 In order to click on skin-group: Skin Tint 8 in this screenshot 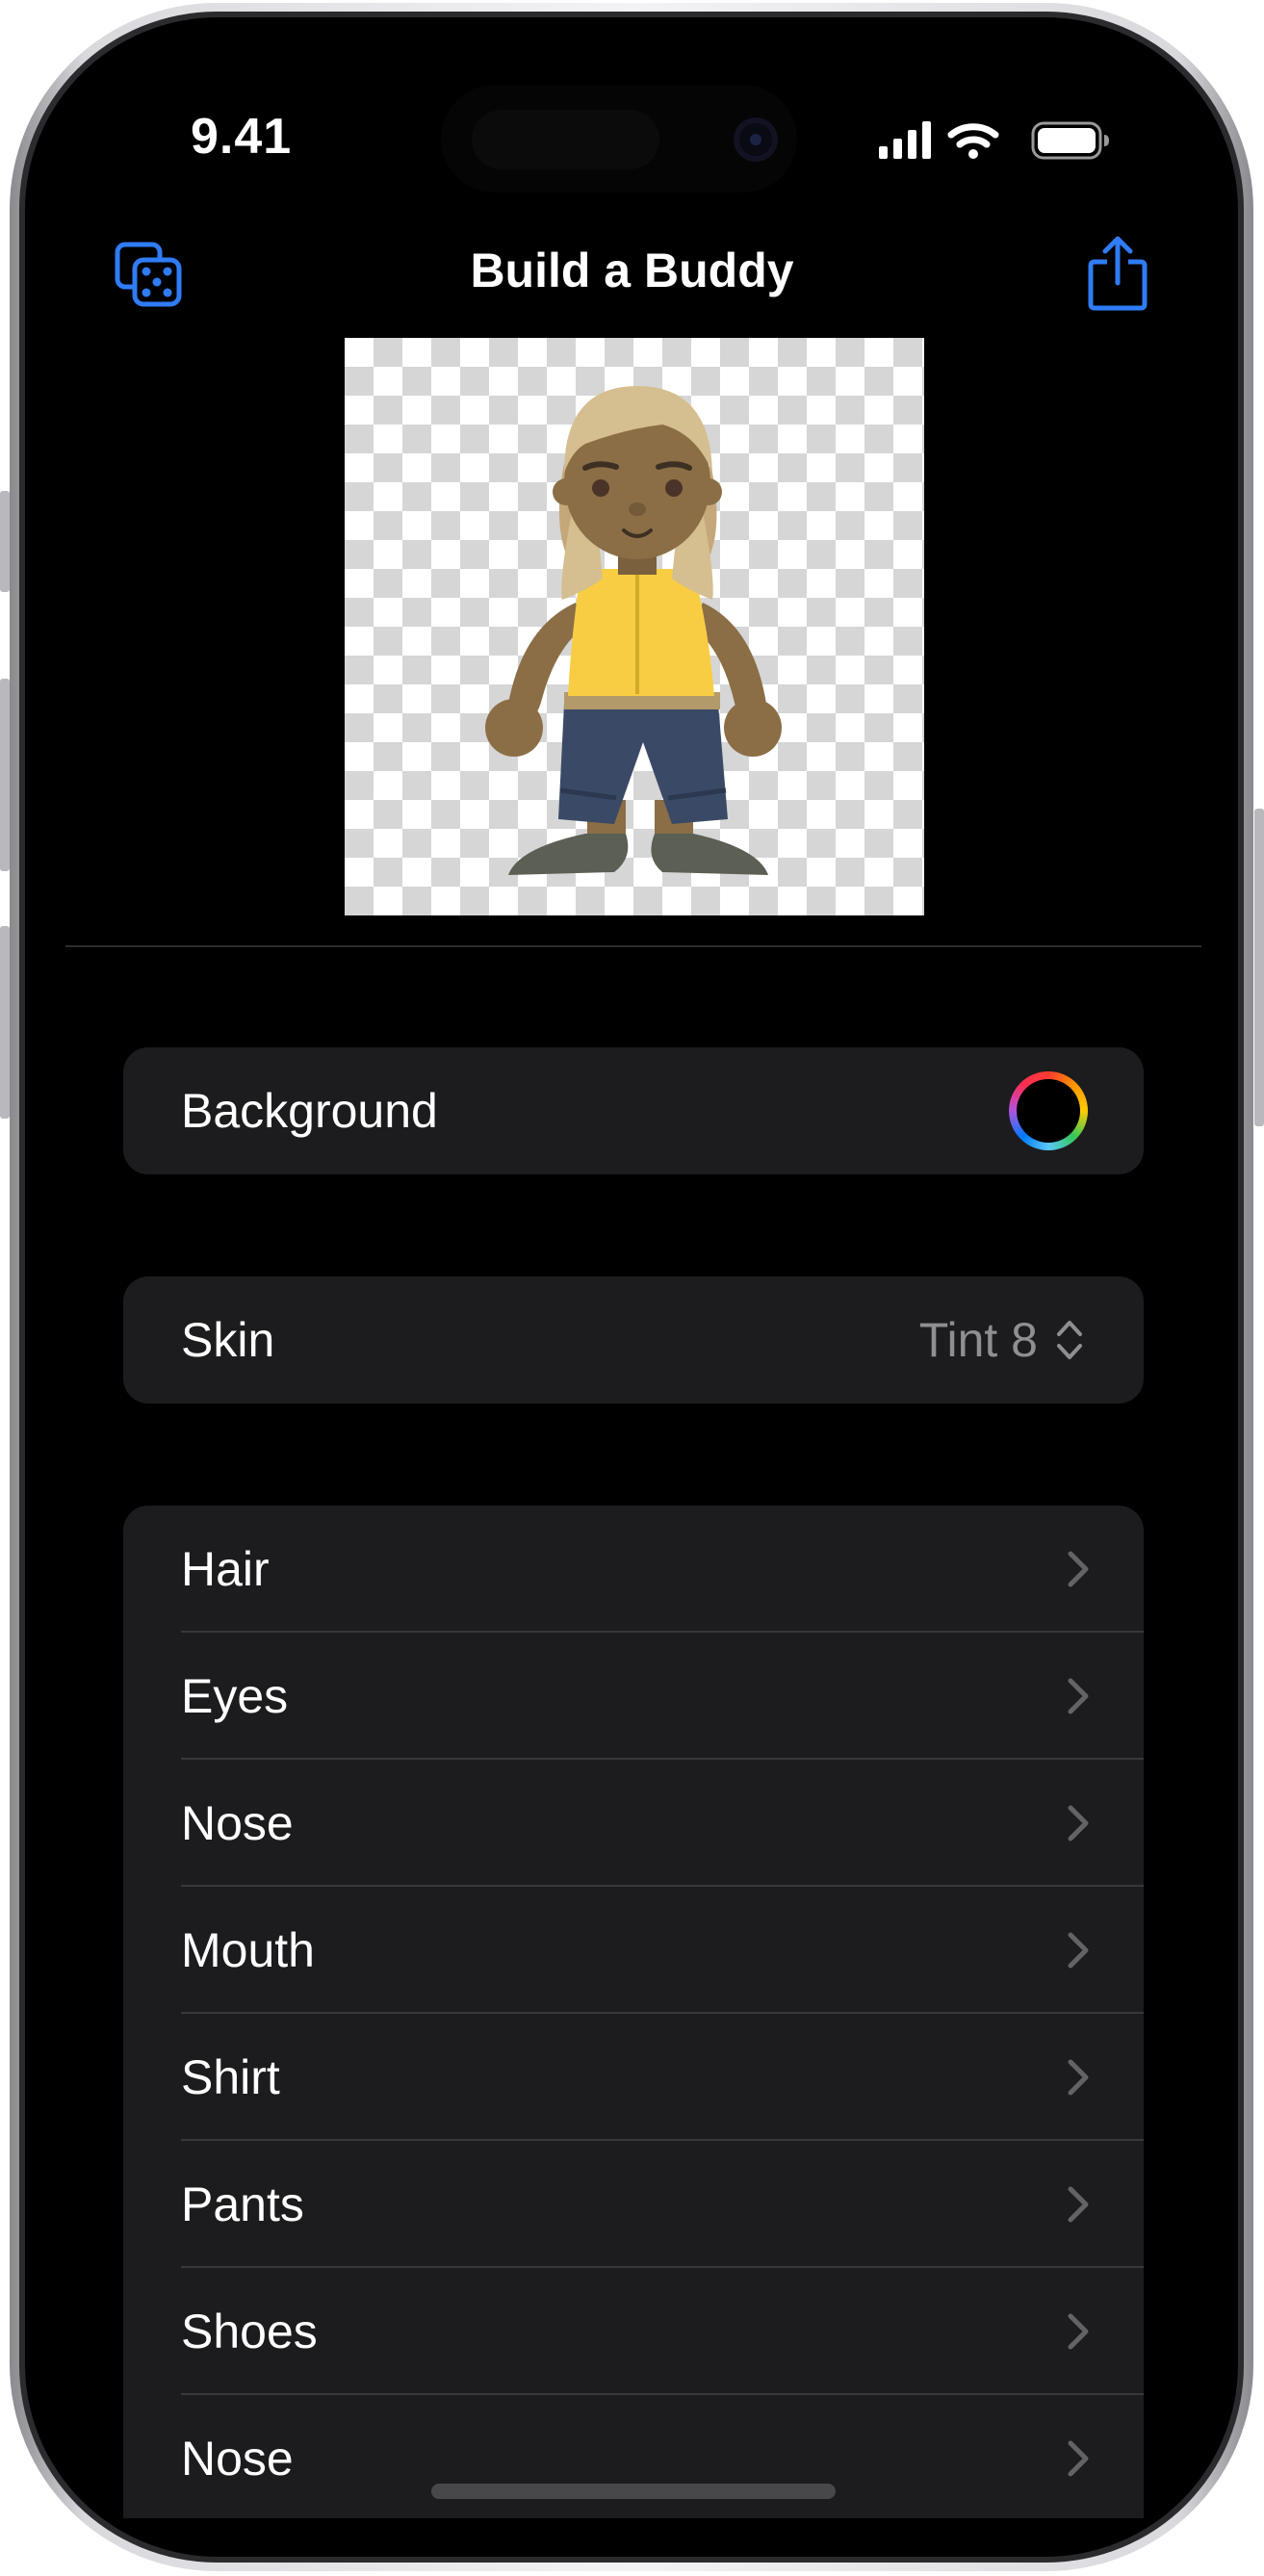, I will do `click(633, 1340)`.